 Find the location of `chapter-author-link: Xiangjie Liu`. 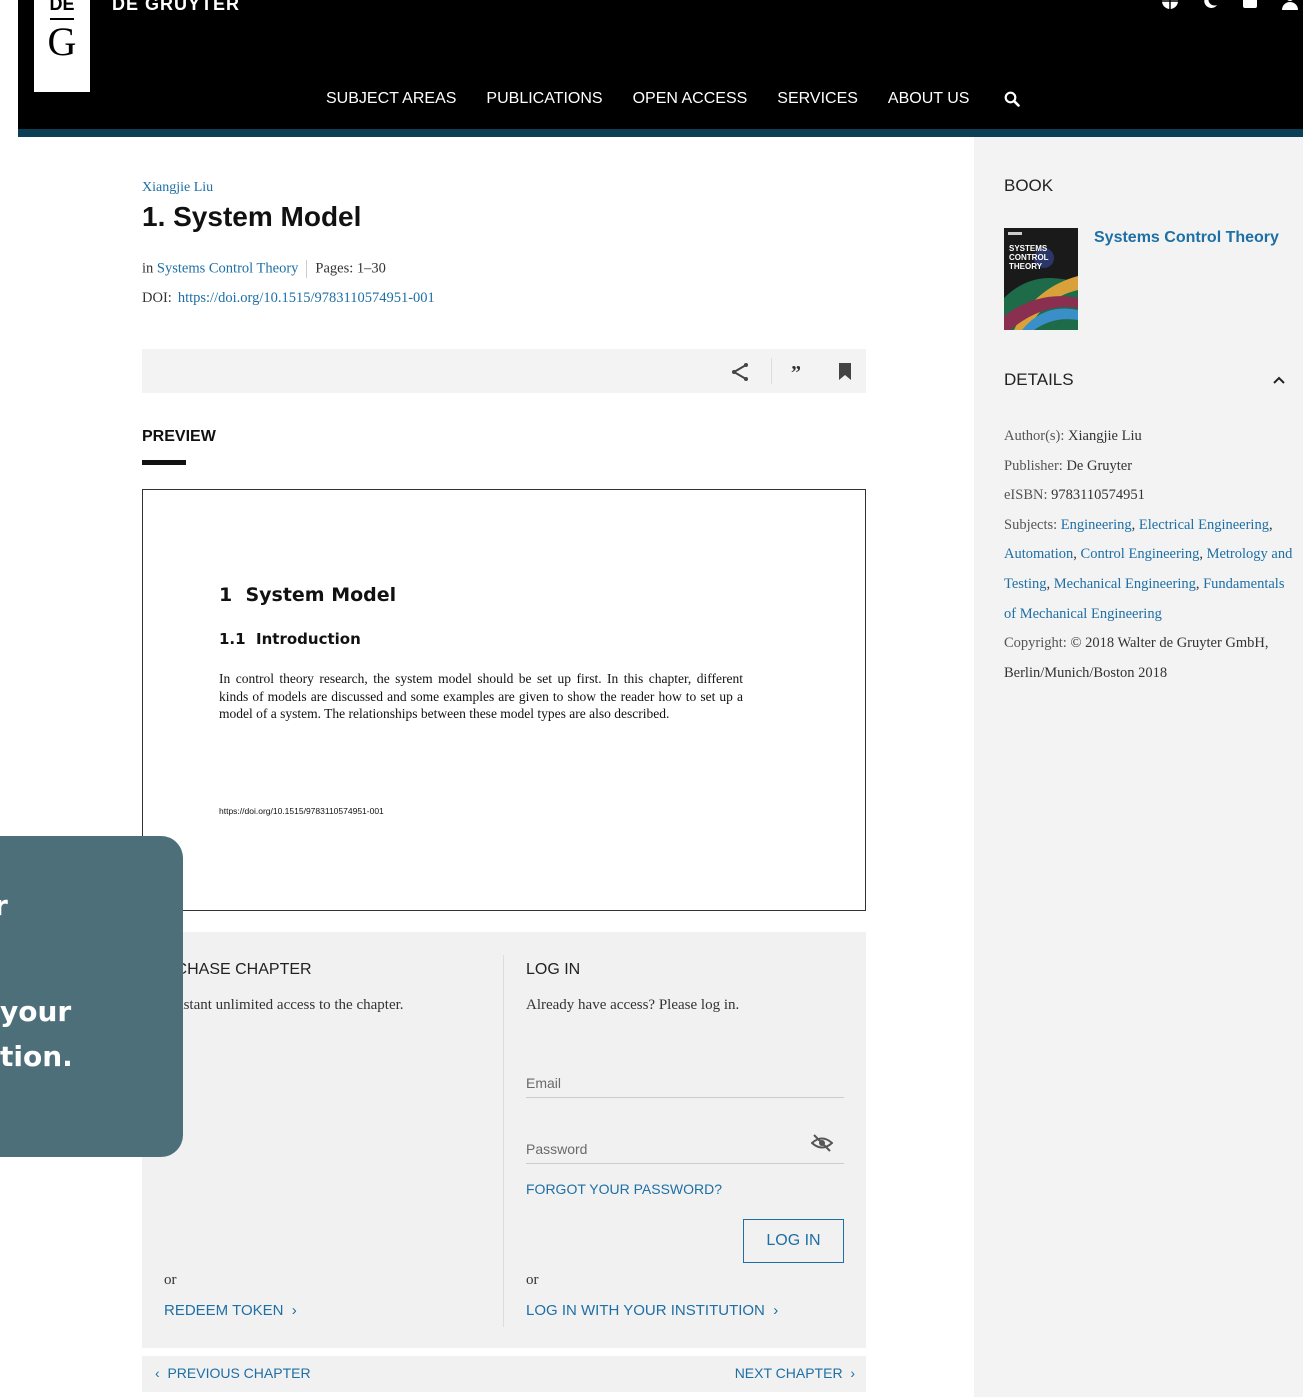

chapter-author-link: Xiangjie Liu is located at coordinates (177, 188).